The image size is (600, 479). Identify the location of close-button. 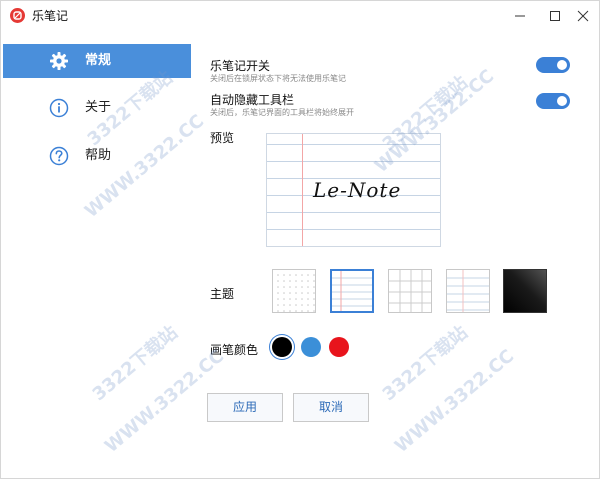
(583, 16).